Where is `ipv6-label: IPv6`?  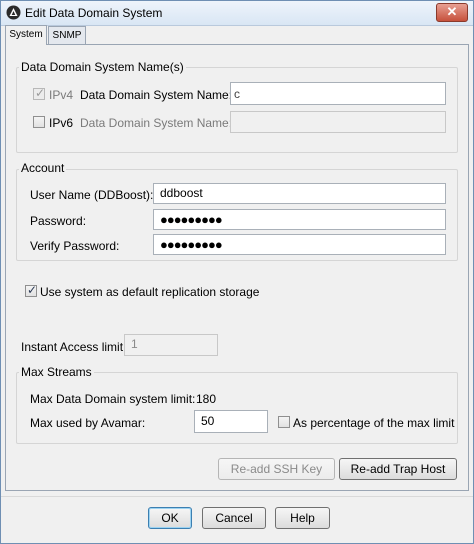 ipv6-label: IPv6 is located at coordinates (61, 123).